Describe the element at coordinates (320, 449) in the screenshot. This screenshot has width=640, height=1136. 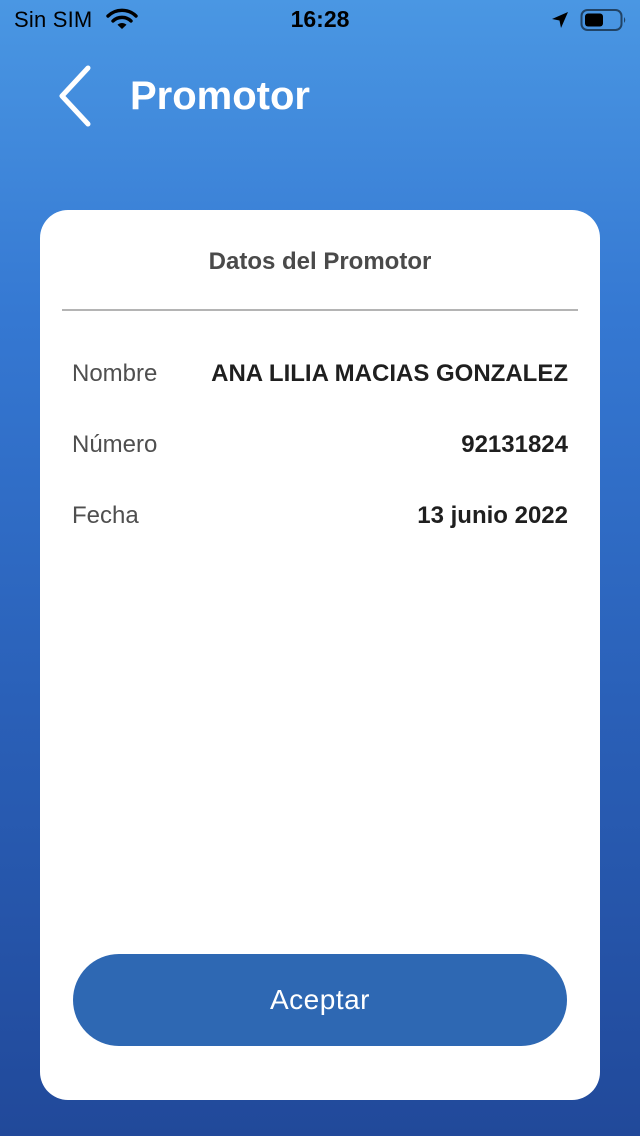
I see `info-row-numero: Número 92131824` at that location.